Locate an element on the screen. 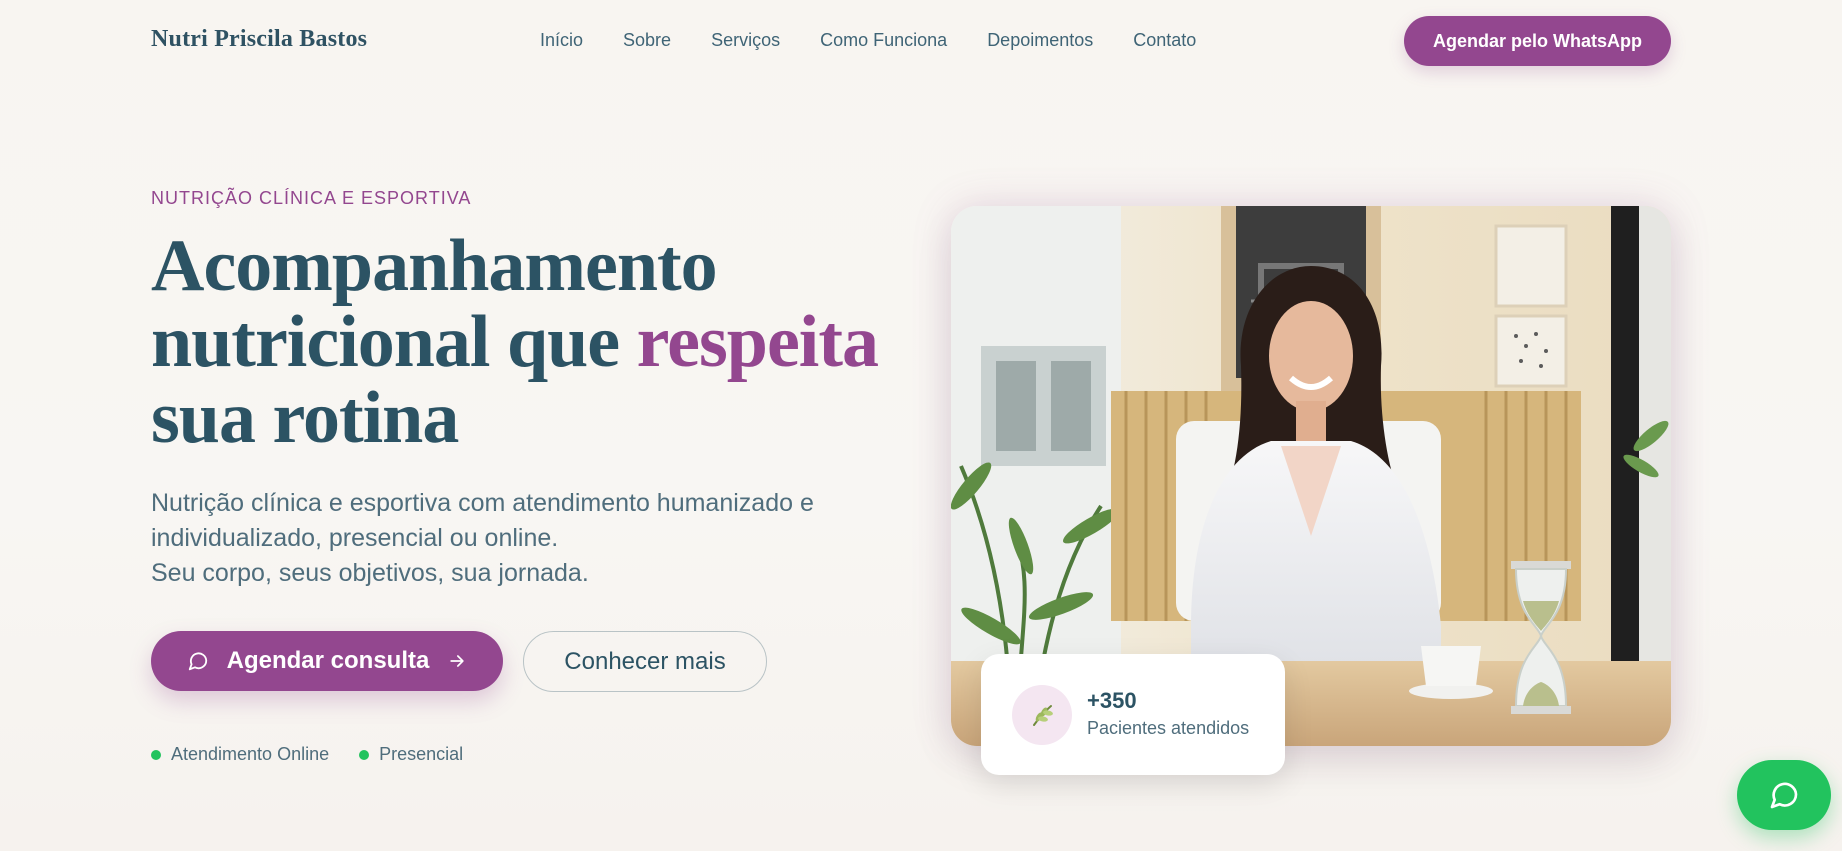  whatsapp-chat-icon is located at coordinates (1784, 795).